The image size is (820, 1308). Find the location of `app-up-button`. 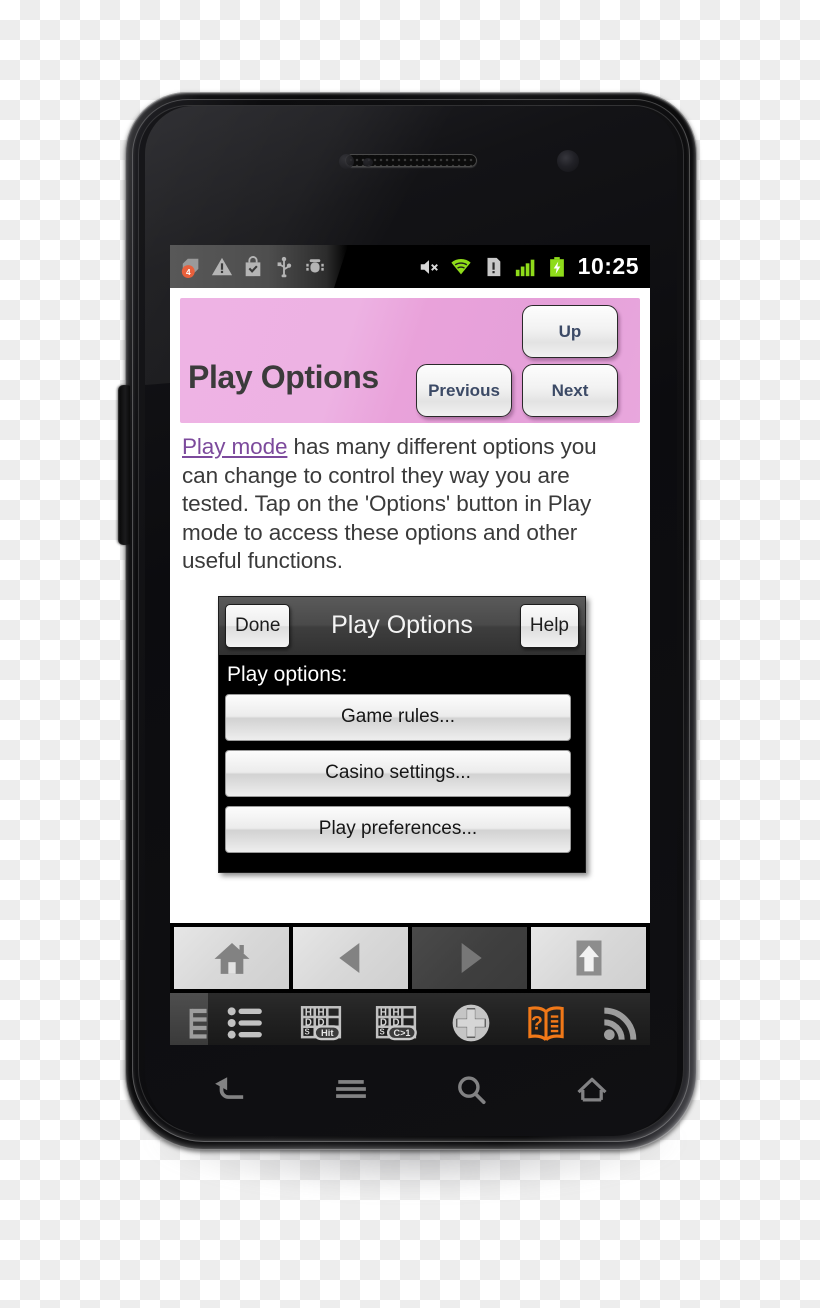

app-up-button is located at coordinates (588, 958).